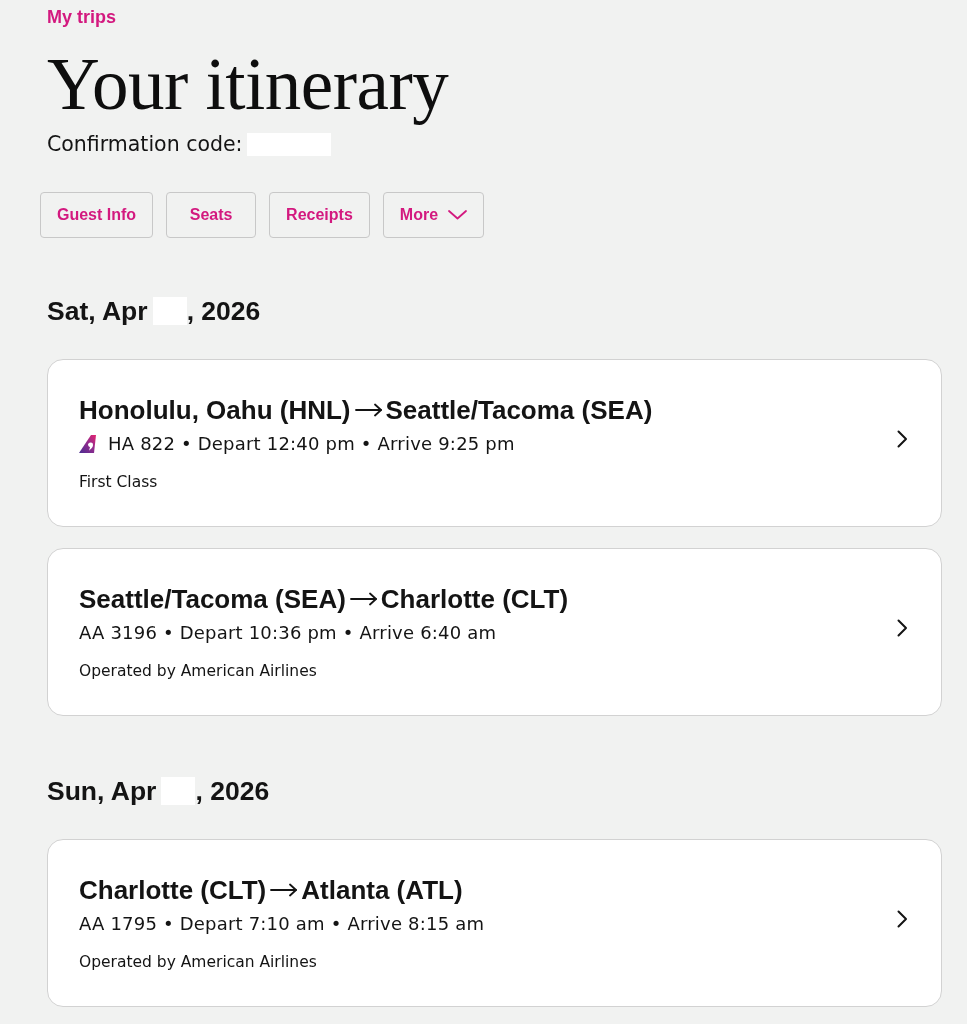 The width and height of the screenshot is (967, 1024). I want to click on more-menu-button: More, so click(433, 215).